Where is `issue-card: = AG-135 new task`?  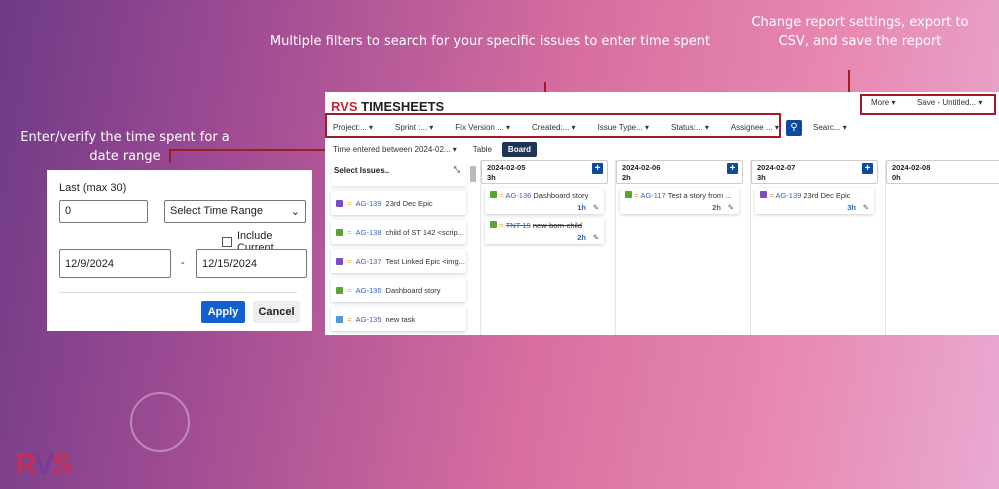
issue-card: = AG-135 new task is located at coordinates (398, 319).